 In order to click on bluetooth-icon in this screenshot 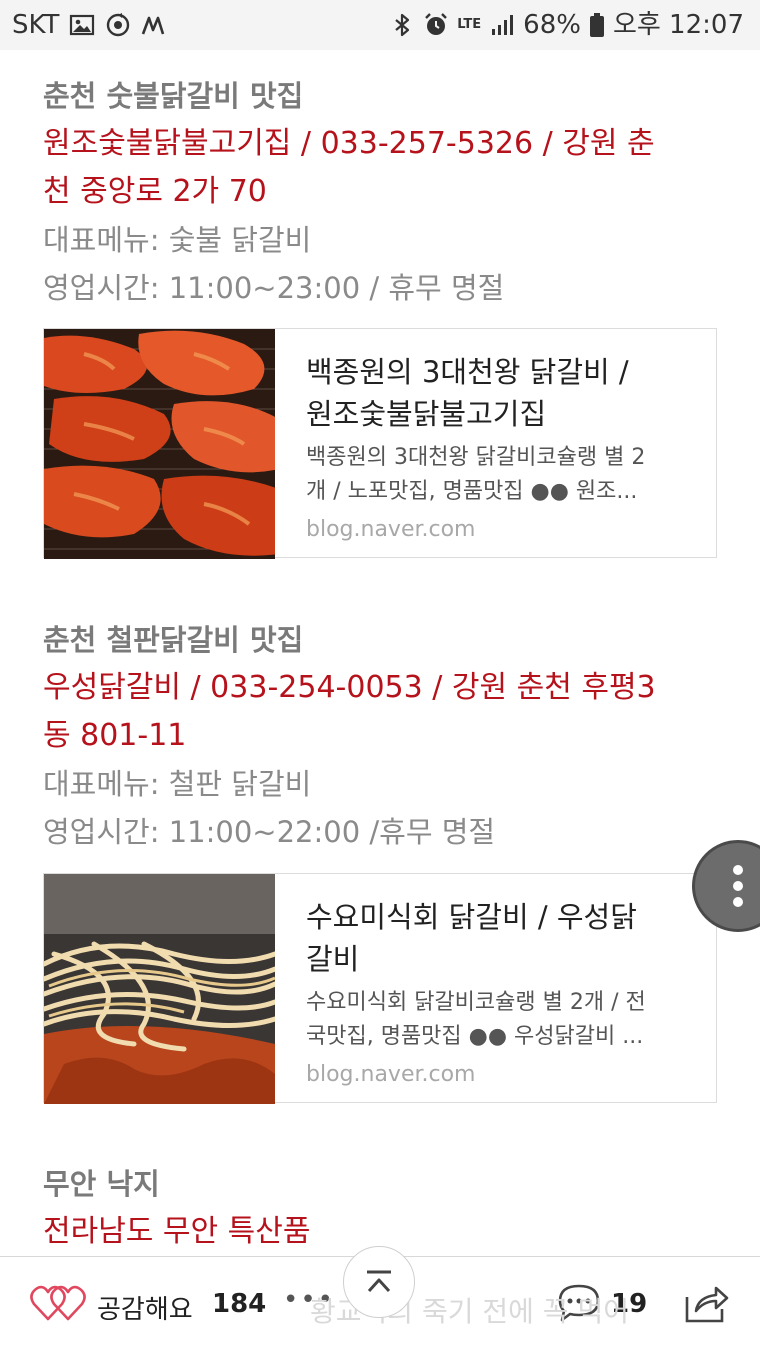, I will do `click(402, 25)`.